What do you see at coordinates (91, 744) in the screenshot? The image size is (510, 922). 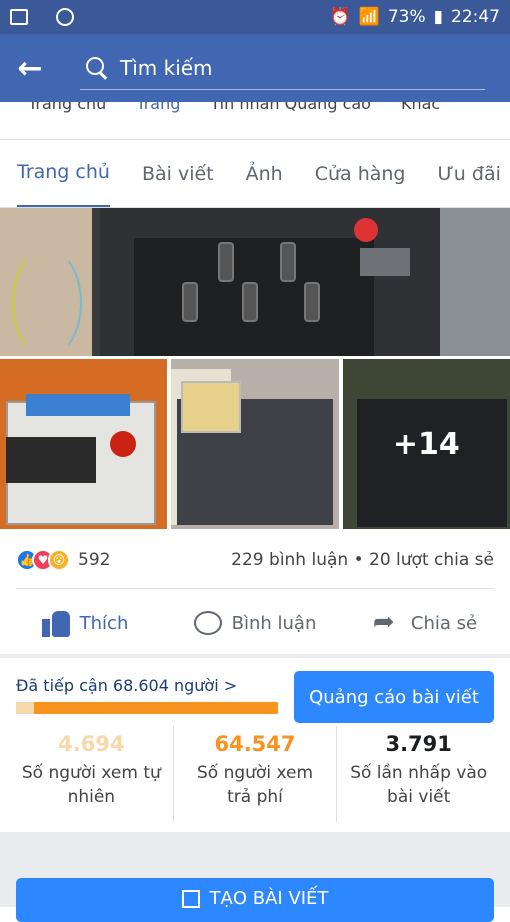 I see `stat-value: 4.694` at bounding box center [91, 744].